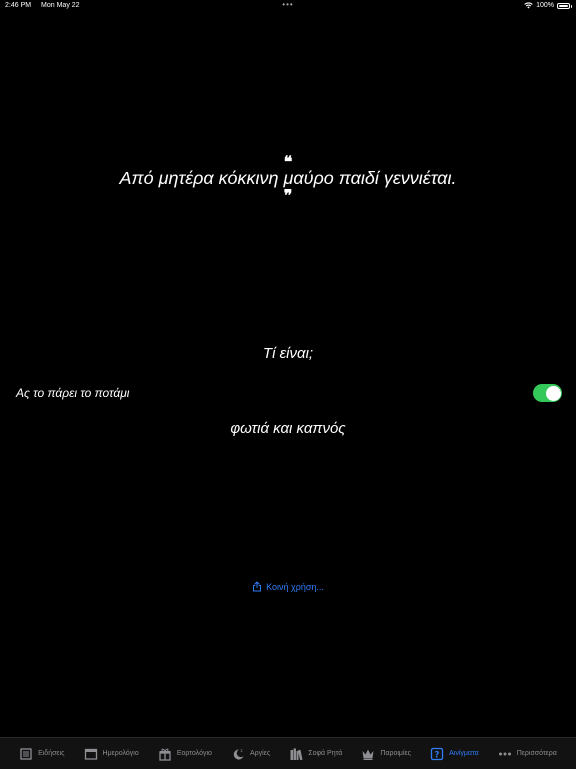  Describe the element at coordinates (325, 753) in the screenshot. I see `tab-label: Σοφά Ρητά` at that location.